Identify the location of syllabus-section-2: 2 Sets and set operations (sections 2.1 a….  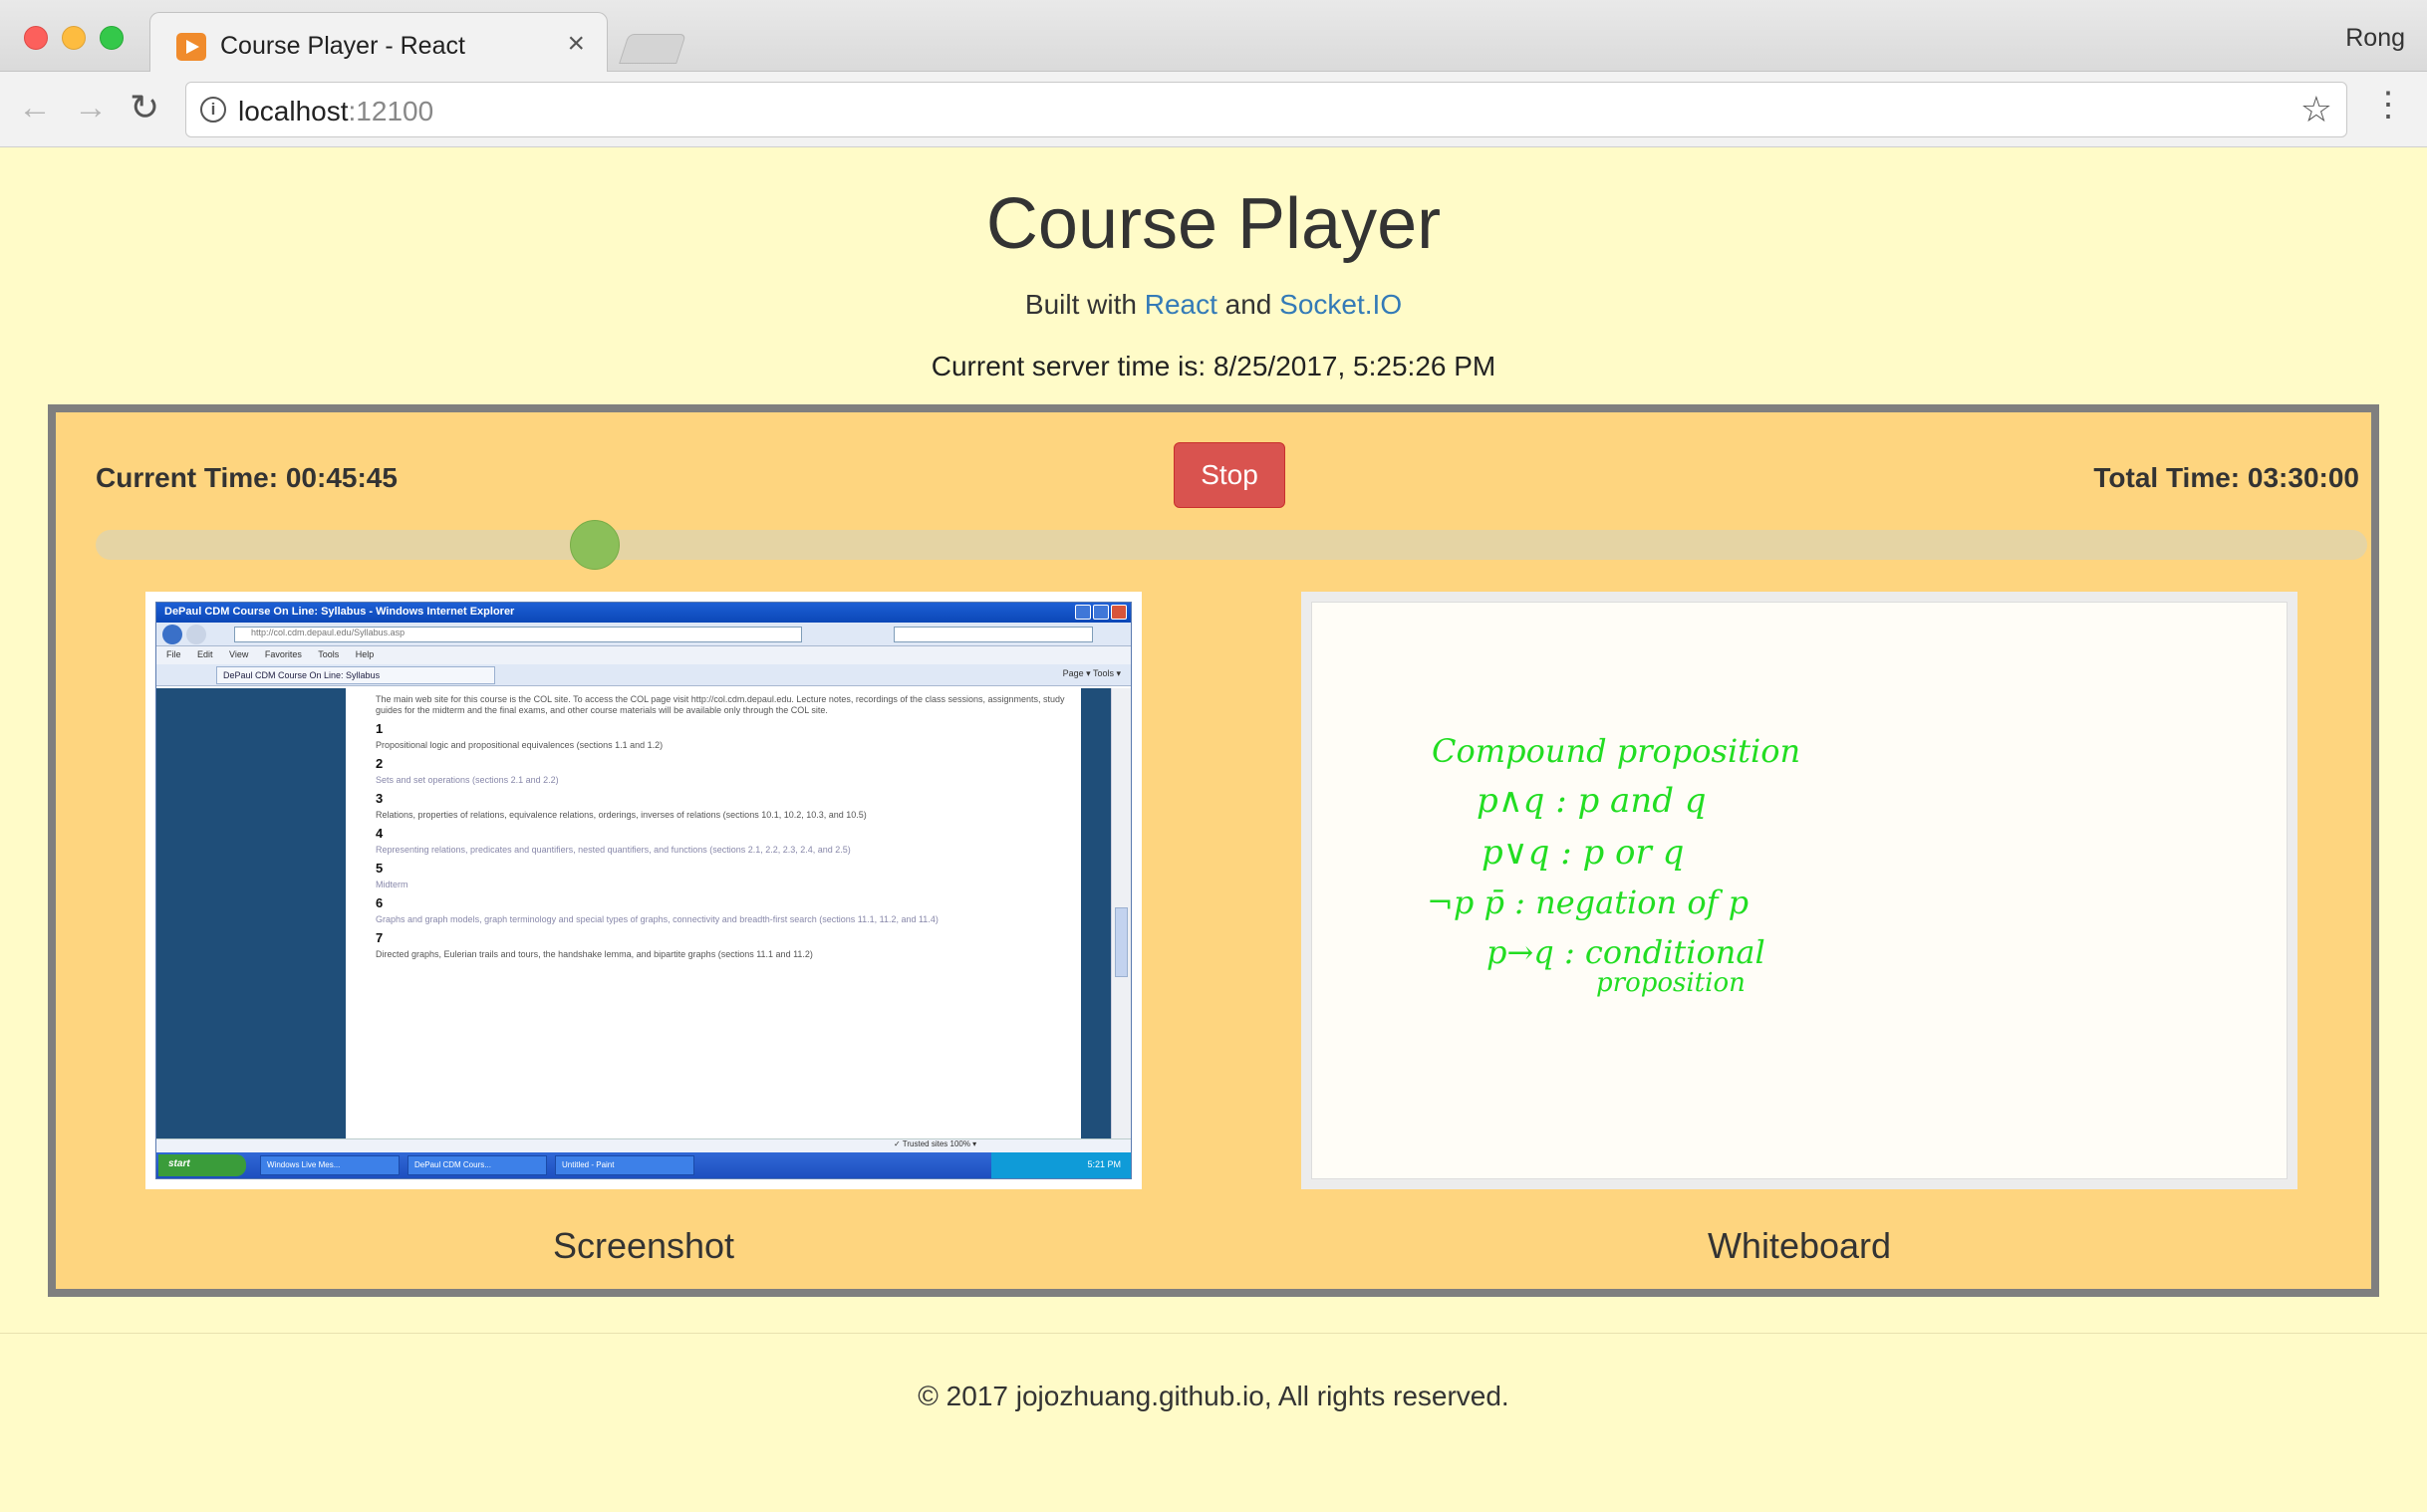
(467, 770).